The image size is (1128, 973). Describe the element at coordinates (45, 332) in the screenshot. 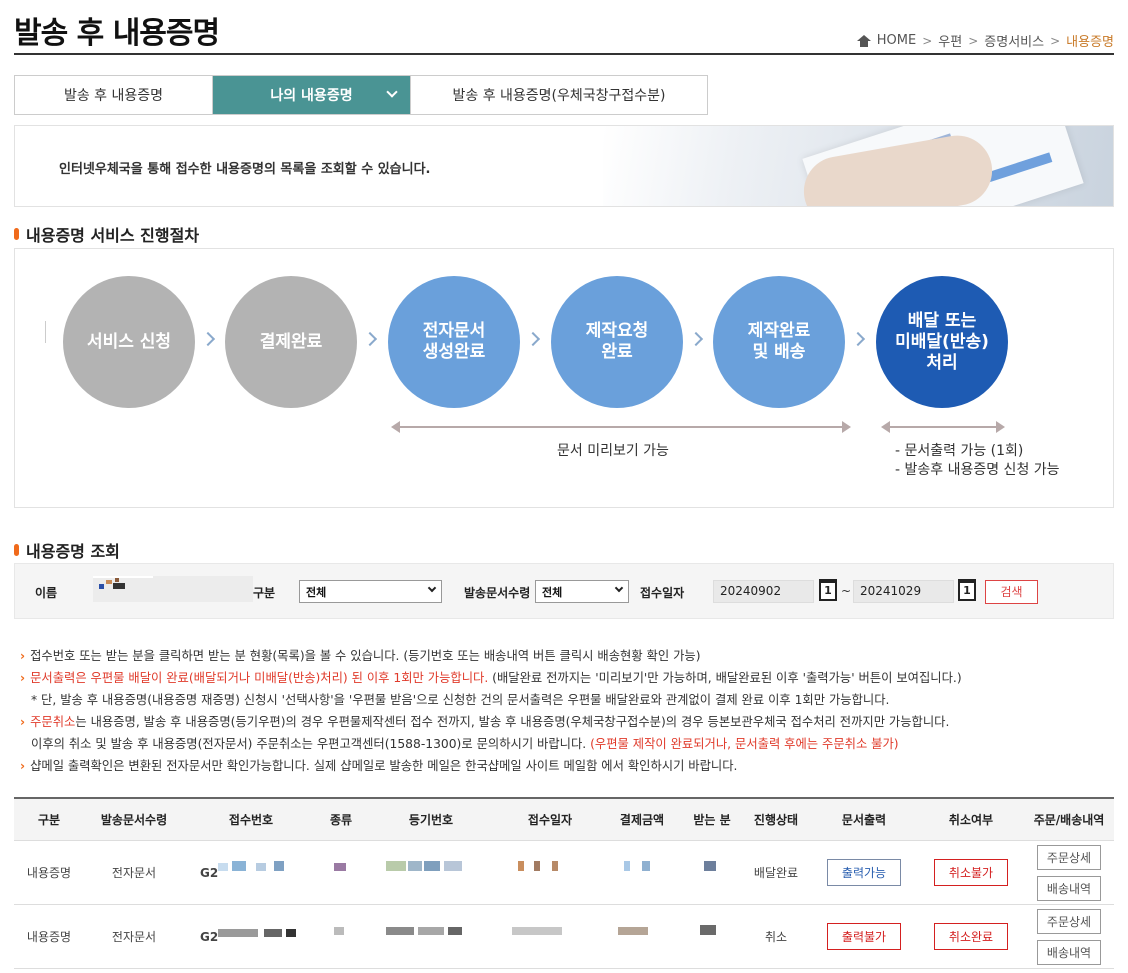

I see `divider` at that location.